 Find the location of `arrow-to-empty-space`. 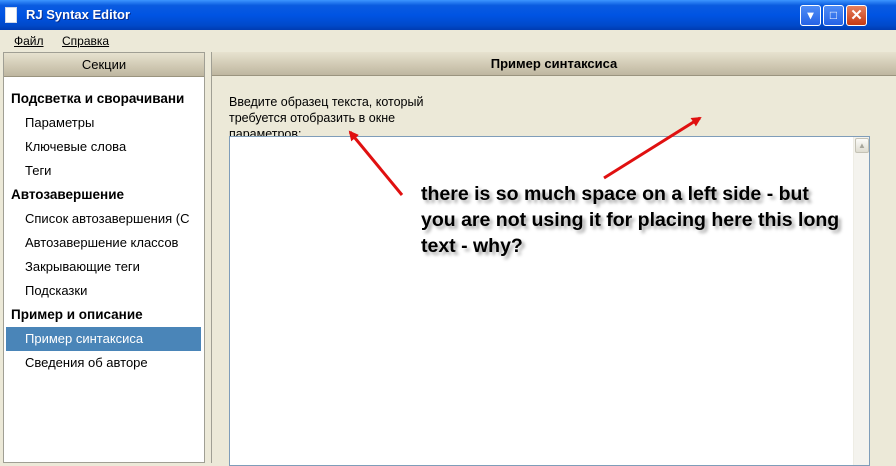

arrow-to-empty-space is located at coordinates (652, 148).